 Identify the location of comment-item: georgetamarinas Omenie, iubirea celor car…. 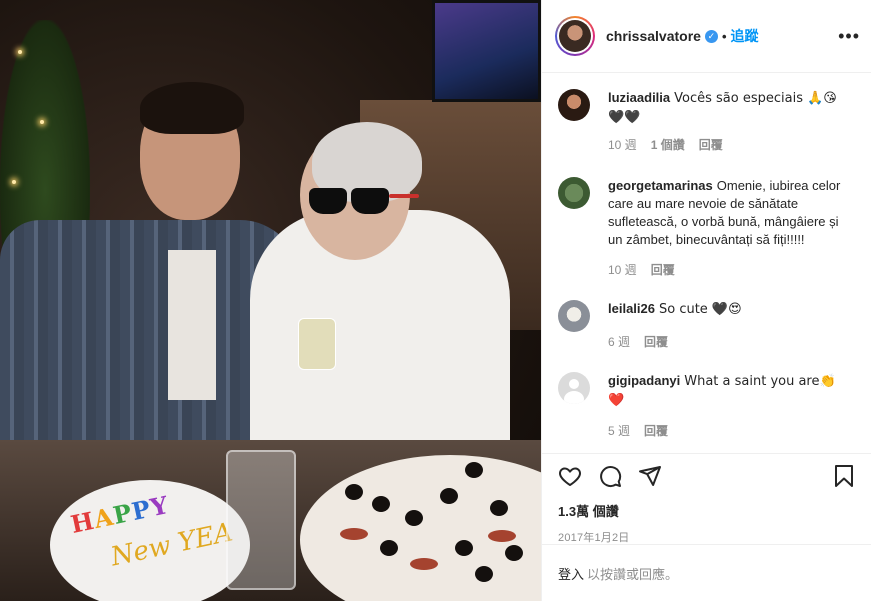
(707, 227).